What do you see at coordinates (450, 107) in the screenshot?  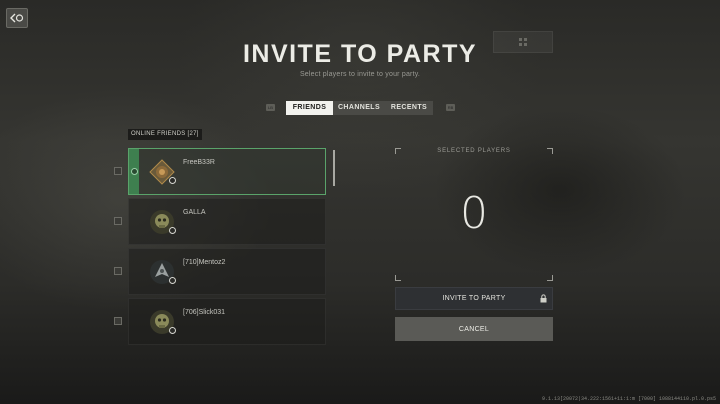 I see `tab-next-hint: RB` at bounding box center [450, 107].